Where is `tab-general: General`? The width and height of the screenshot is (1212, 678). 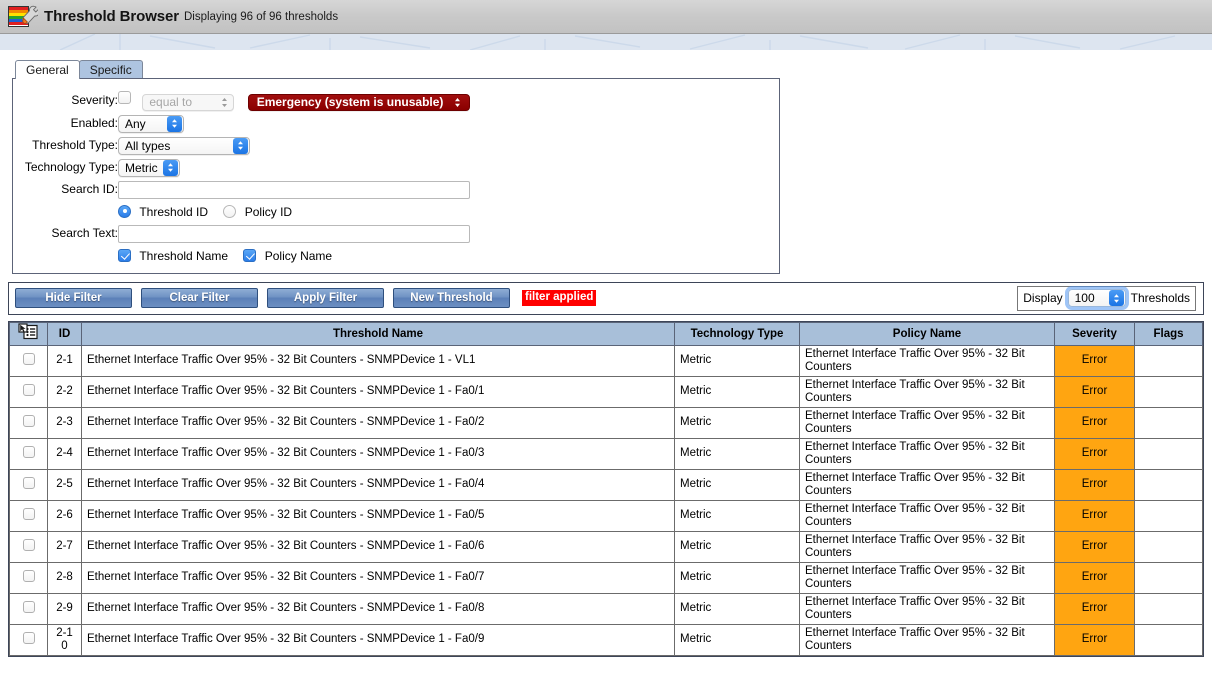 tab-general: General is located at coordinates (47, 69).